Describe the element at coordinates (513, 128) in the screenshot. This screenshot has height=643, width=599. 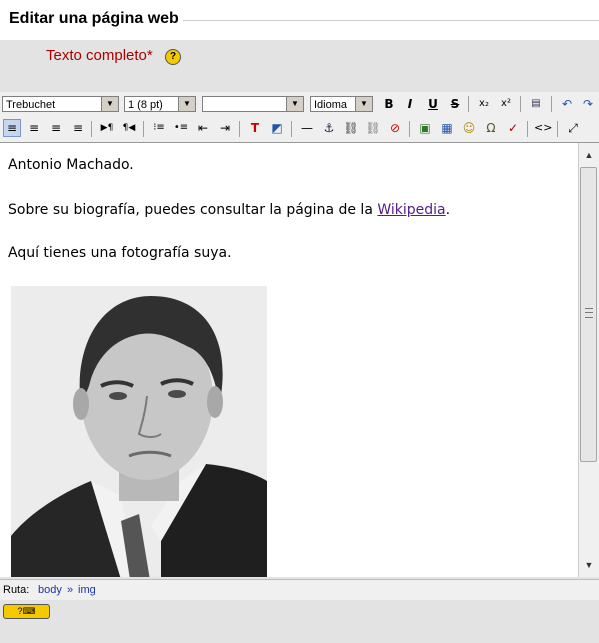
I see `spellcheck-icon: ✓` at that location.